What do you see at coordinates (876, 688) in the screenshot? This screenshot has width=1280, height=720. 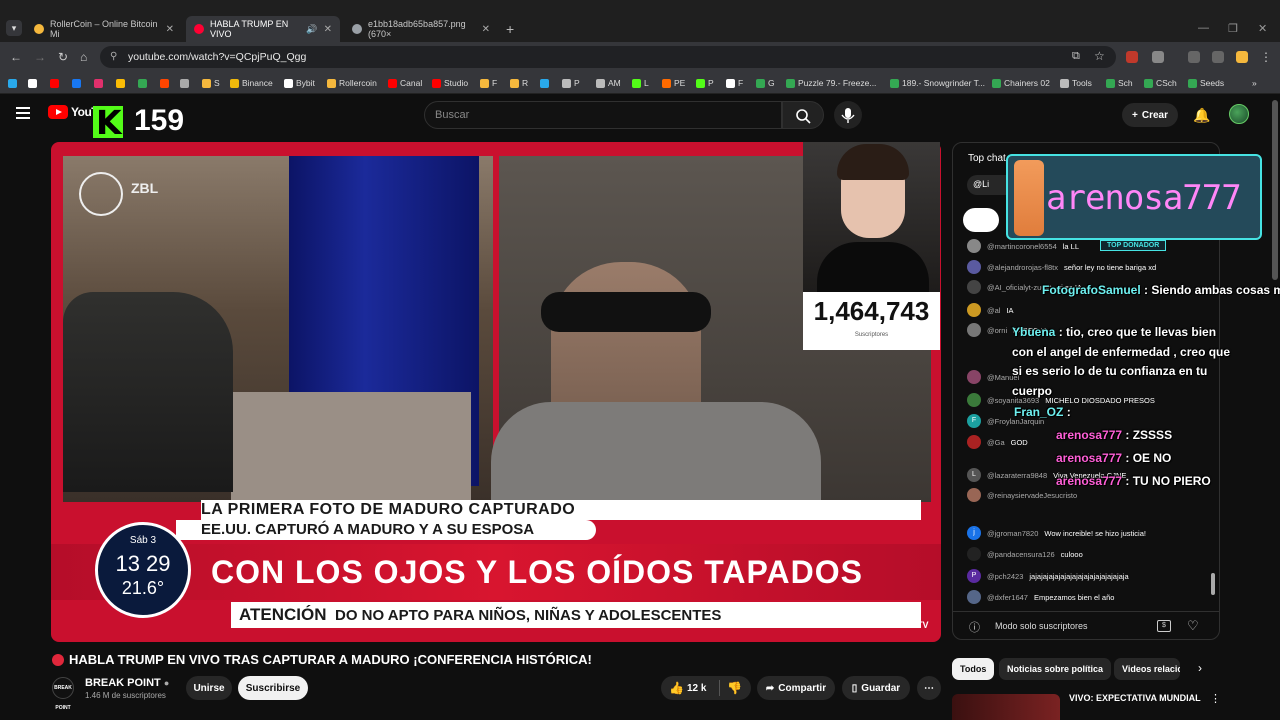 I see `save-button: ▯ Guardar` at bounding box center [876, 688].